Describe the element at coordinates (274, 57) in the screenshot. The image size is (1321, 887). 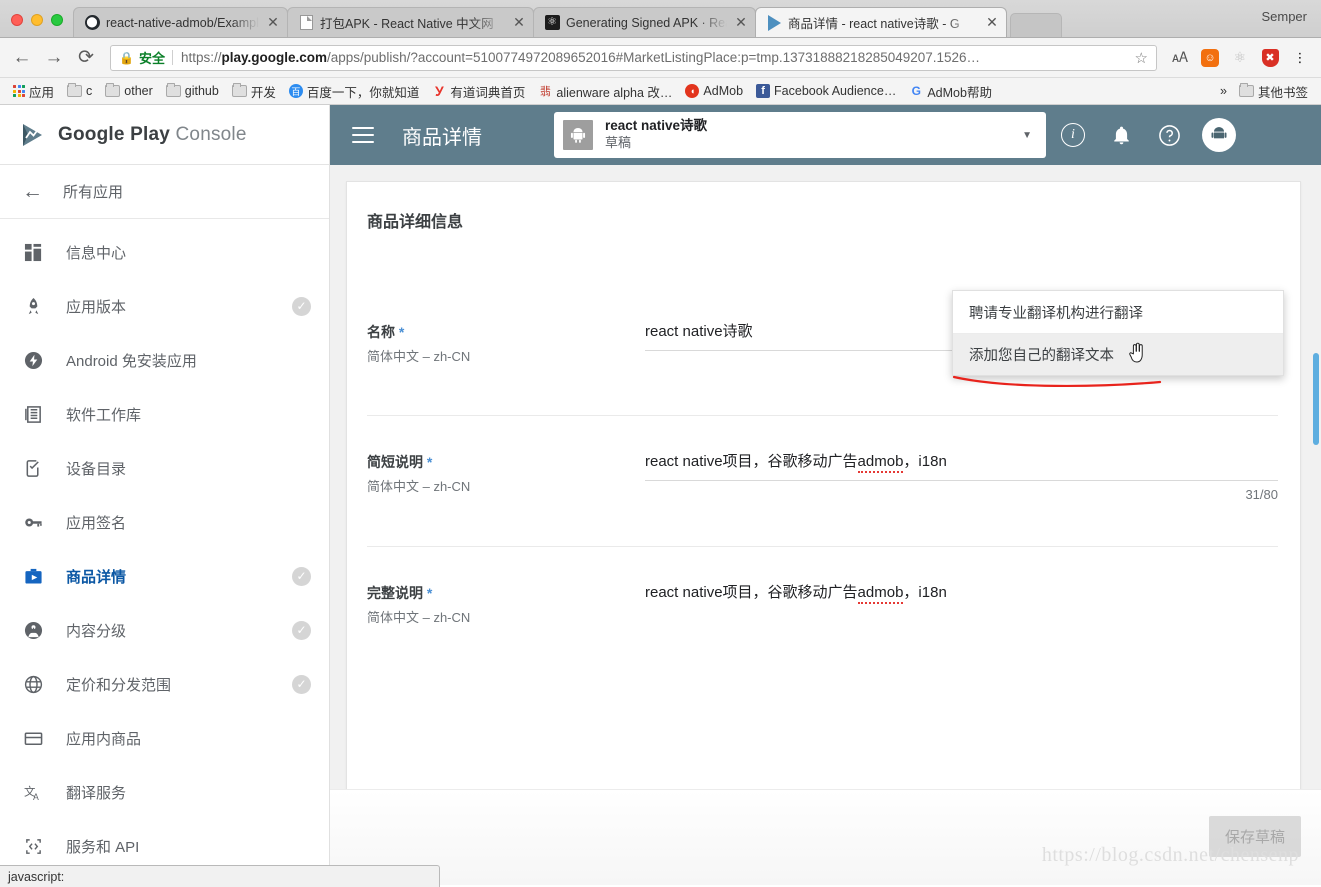
I see `url-host: play.google.com` at that location.